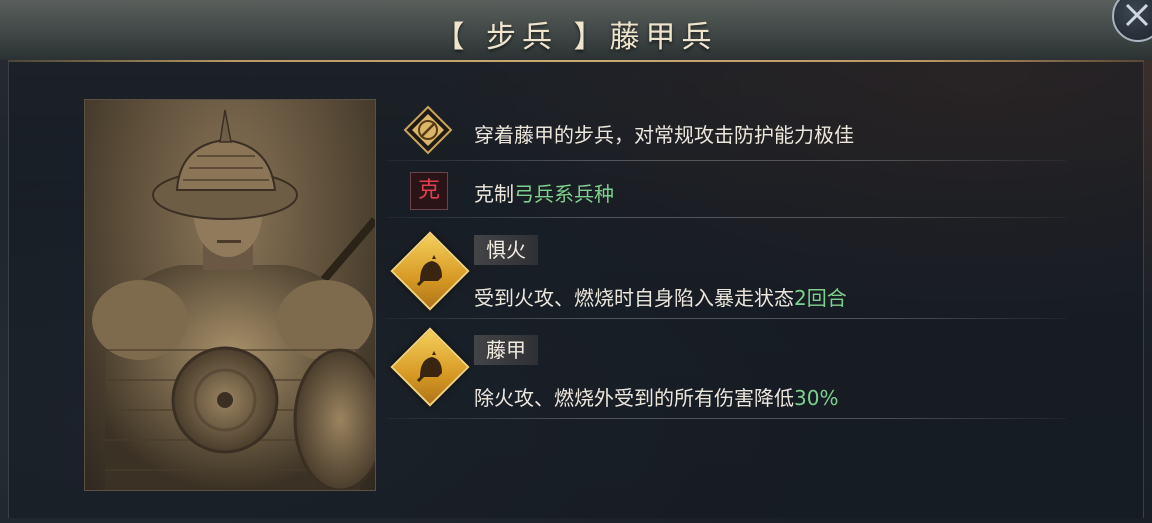  What do you see at coordinates (664, 135) in the screenshot?
I see `unit-description: 穿着藤甲的步兵，对常规攻击防护能力极佳` at bounding box center [664, 135].